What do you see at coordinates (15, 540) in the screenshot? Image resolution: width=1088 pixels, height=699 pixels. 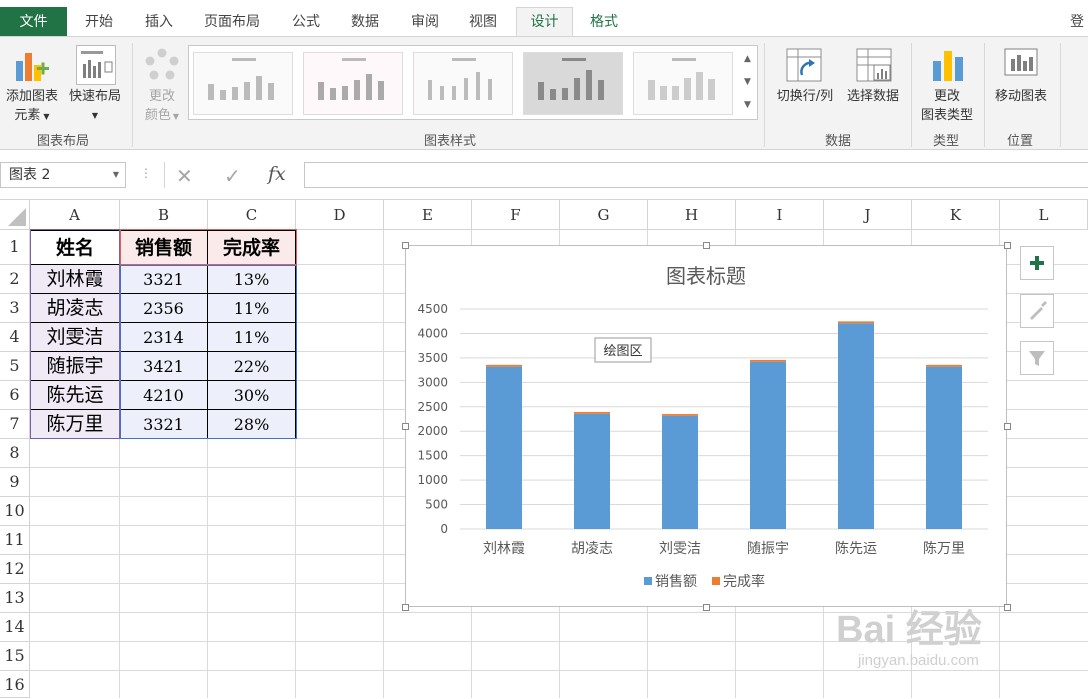 I see `row-header: 11` at bounding box center [15, 540].